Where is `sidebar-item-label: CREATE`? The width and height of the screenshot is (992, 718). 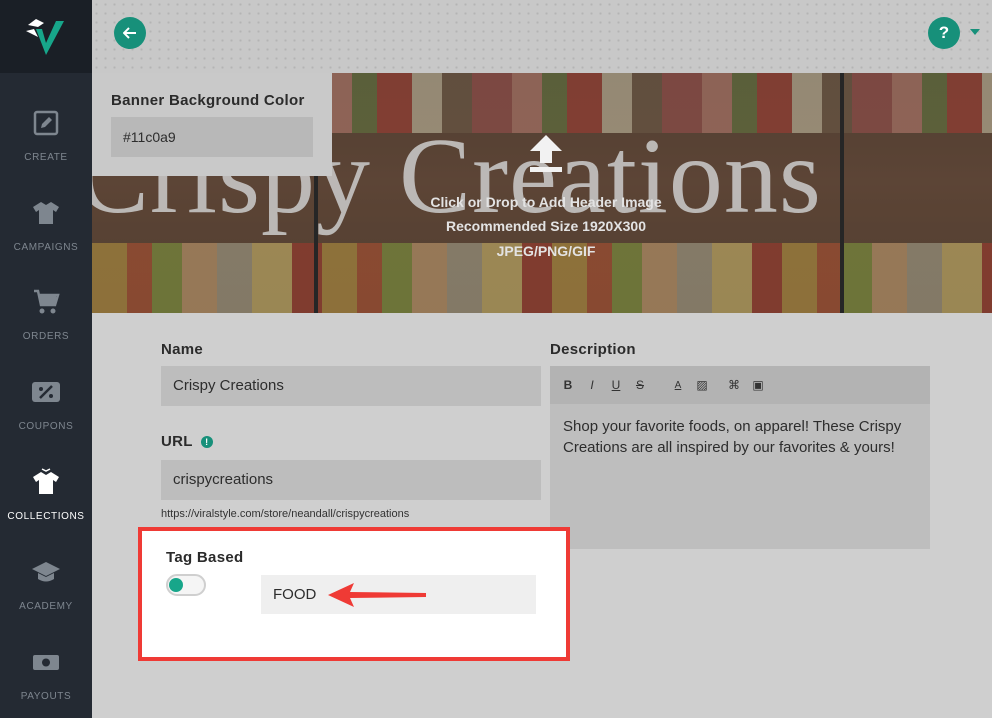 sidebar-item-label: CREATE is located at coordinates (46, 157).